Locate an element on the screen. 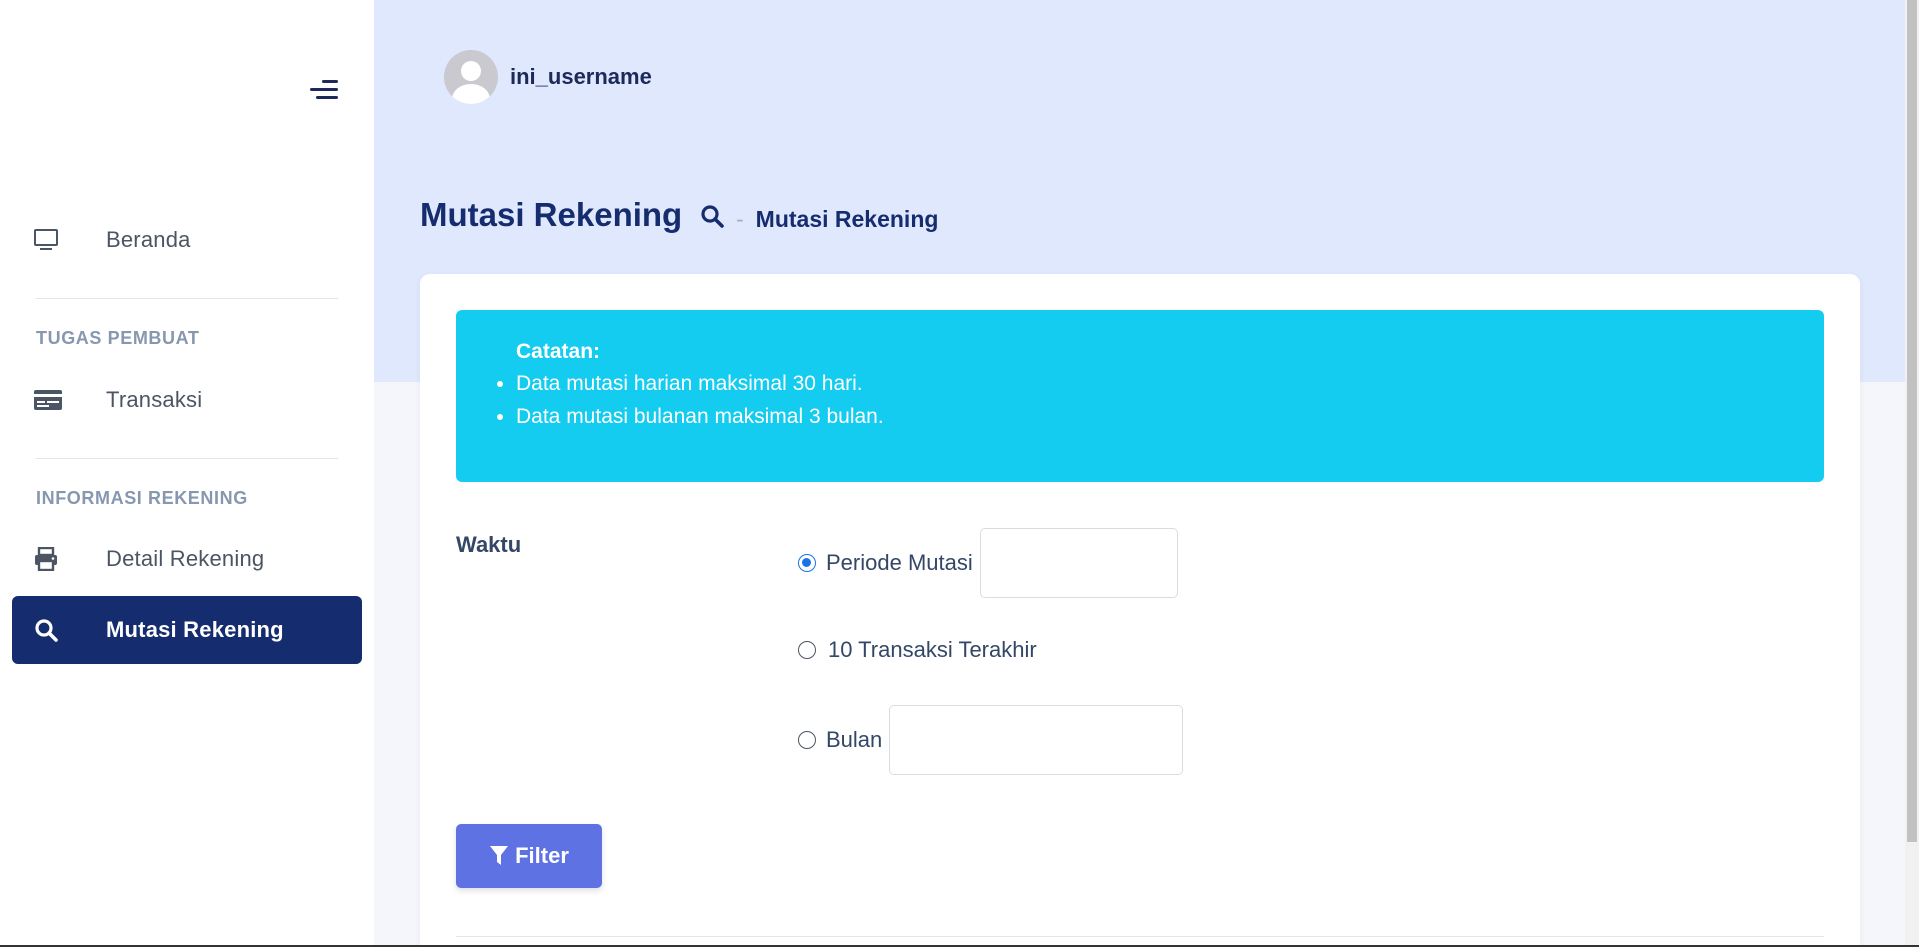  periode-mutasi-label: Periode Mutasi is located at coordinates (899, 562).